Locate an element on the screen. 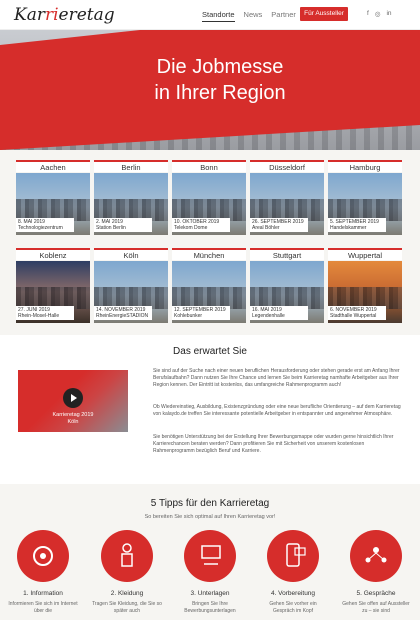 Image resolution: width=420 pixels, height=620 pixels. city-caption: 12. SEPTEMBER 2019 Kohlebunker is located at coordinates (201, 313).